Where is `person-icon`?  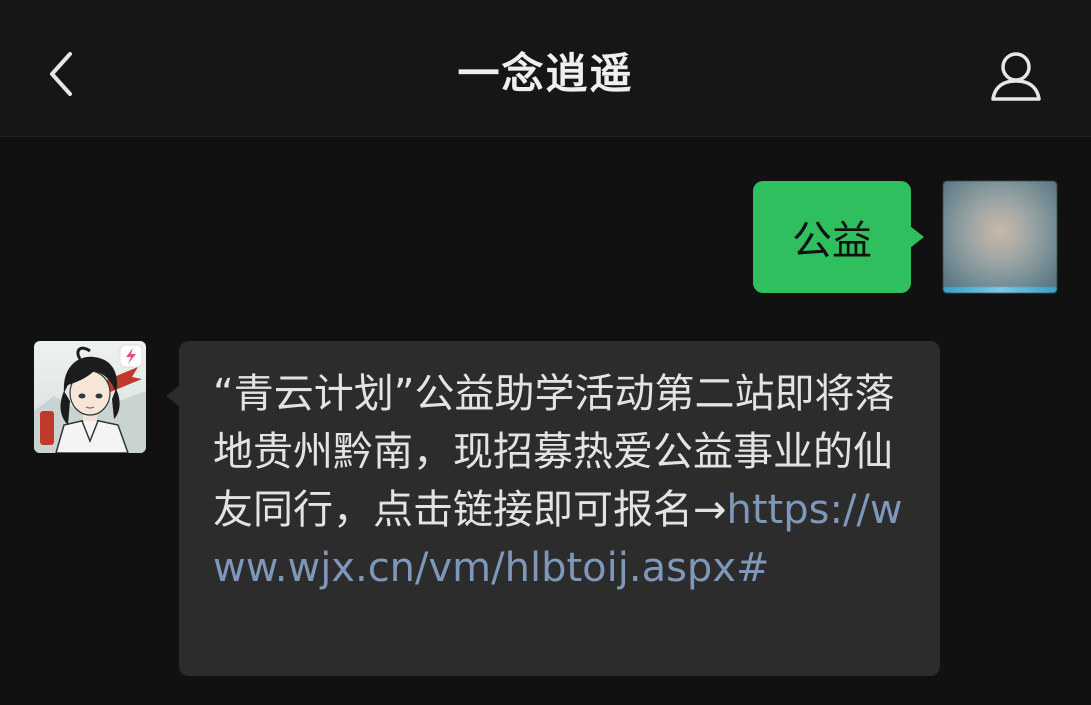
person-icon is located at coordinates (1016, 76).